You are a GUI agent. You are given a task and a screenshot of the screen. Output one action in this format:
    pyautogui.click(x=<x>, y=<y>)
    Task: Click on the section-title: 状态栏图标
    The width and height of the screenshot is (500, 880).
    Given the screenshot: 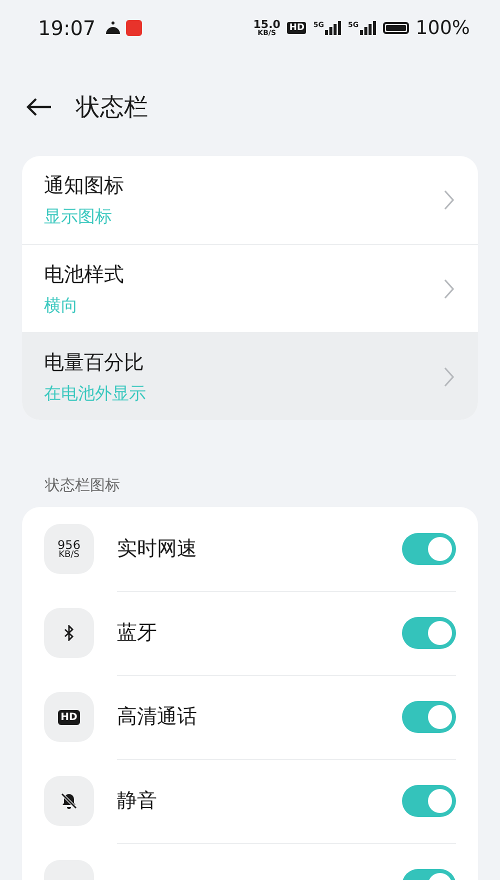 What is the action you would take?
    pyautogui.click(x=82, y=485)
    